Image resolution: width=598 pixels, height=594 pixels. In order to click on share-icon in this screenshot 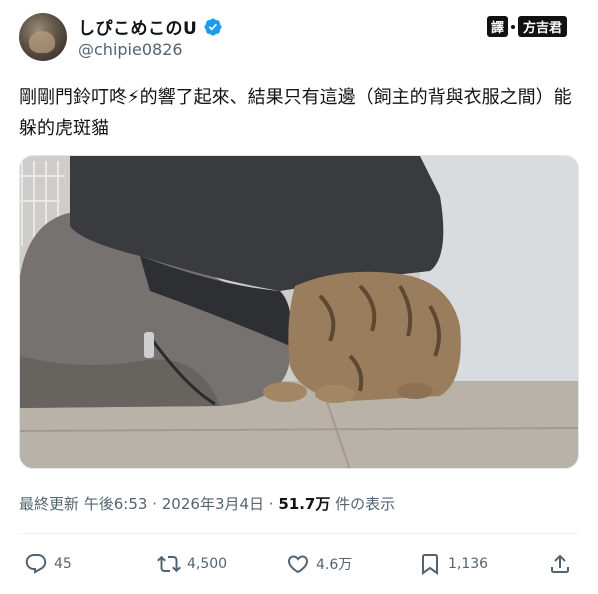, I will do `click(560, 563)`.